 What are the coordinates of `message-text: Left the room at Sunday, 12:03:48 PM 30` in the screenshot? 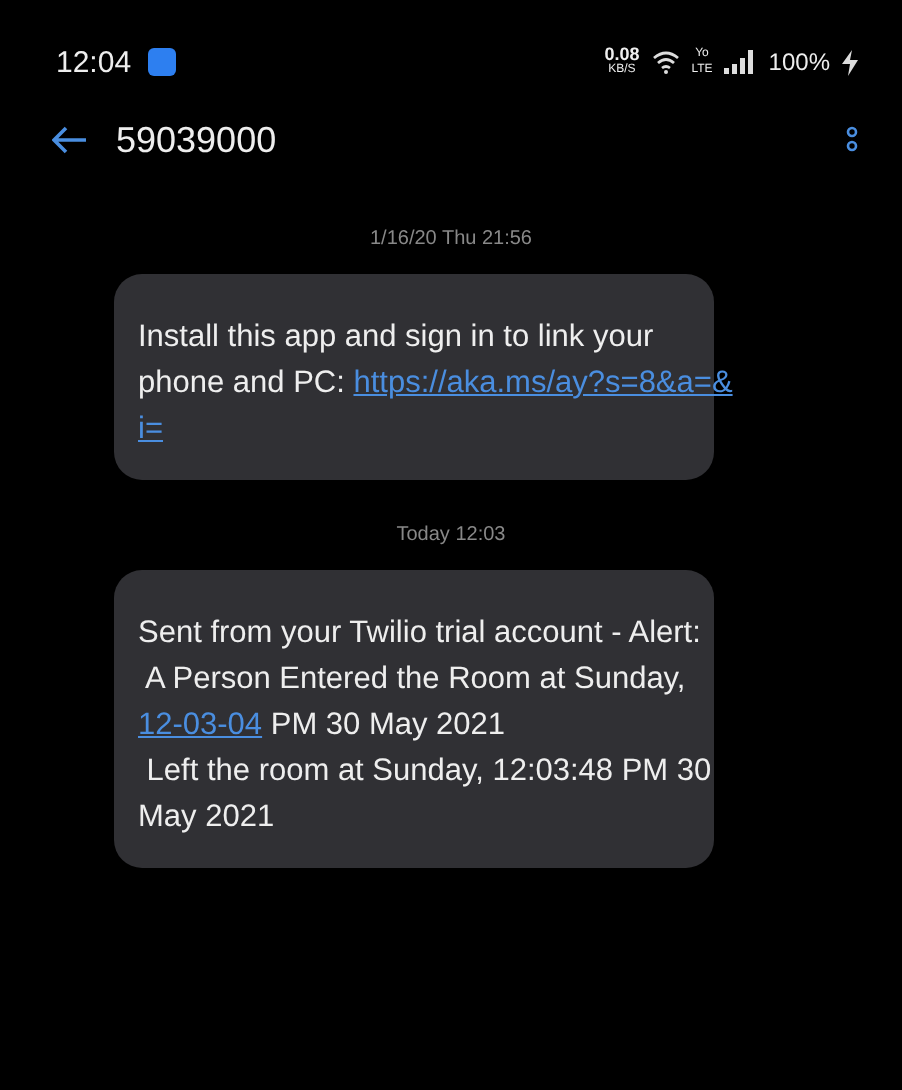 It's located at (428, 771).